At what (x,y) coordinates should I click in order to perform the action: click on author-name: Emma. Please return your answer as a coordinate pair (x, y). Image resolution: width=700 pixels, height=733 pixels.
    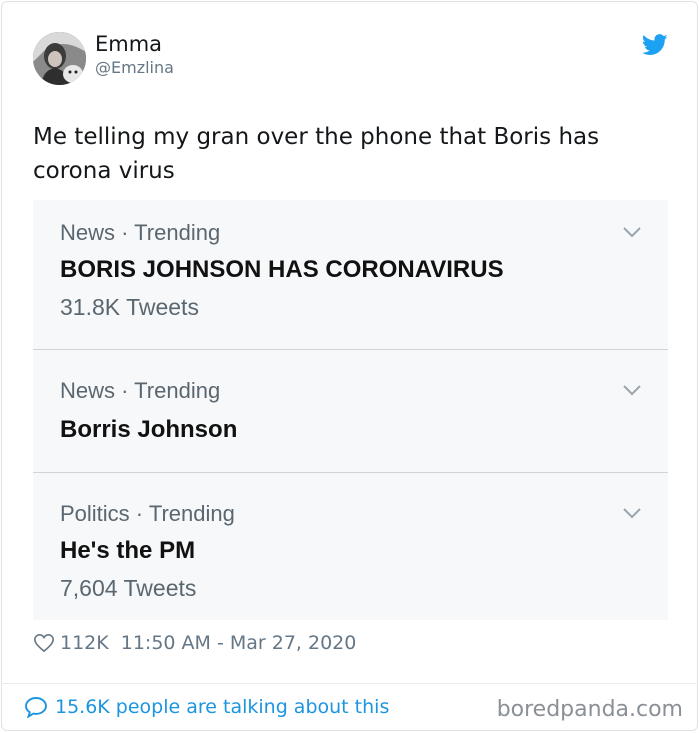
    Looking at the image, I should click on (128, 44).